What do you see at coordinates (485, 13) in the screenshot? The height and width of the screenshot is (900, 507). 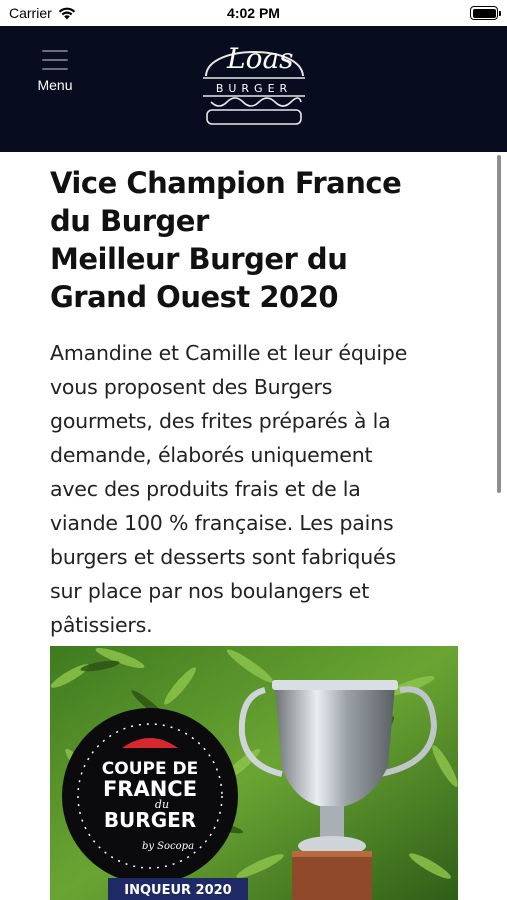 I see `battery-icon` at bounding box center [485, 13].